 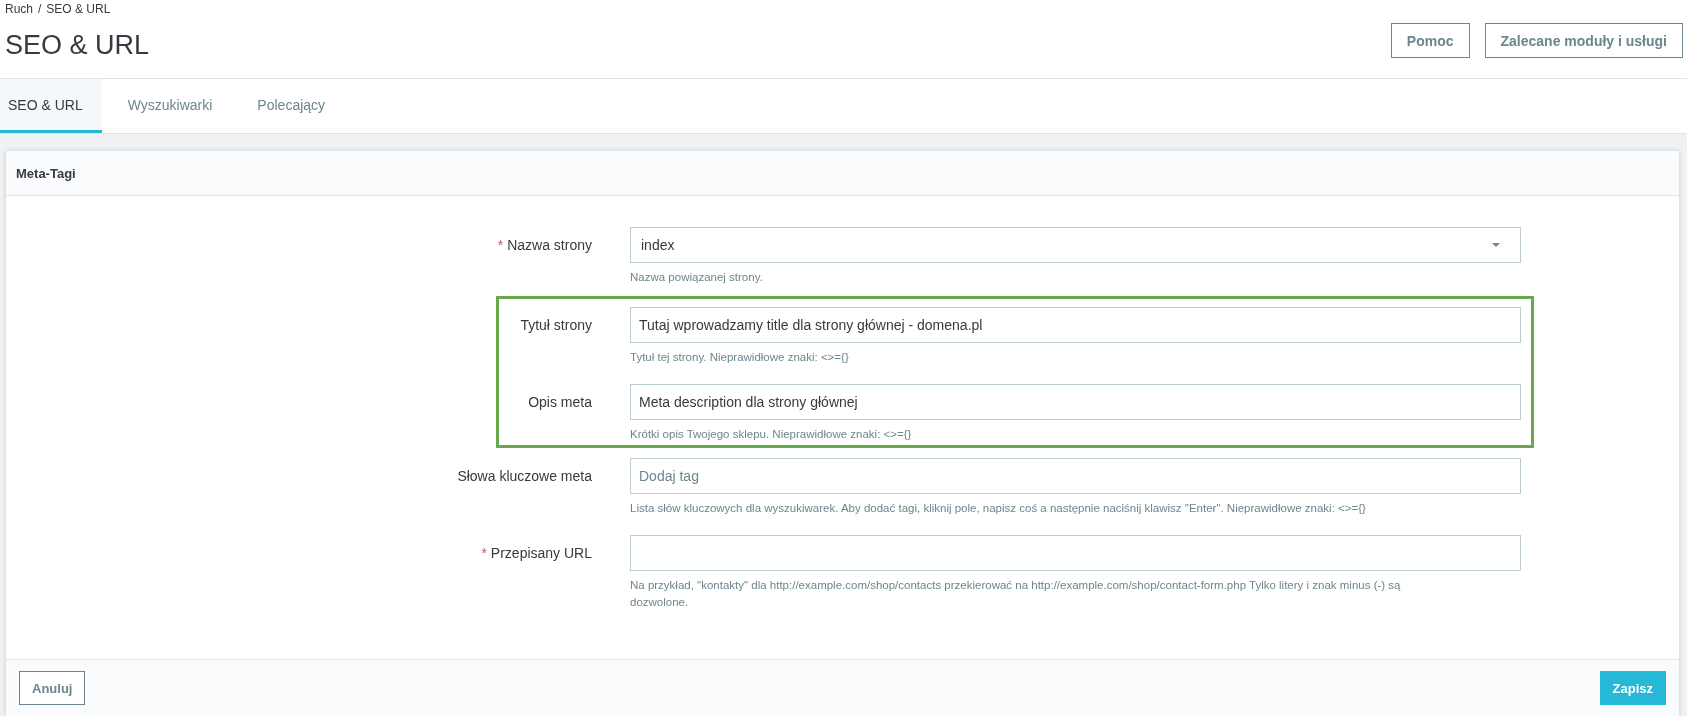 I want to click on input-field, so click(x=1075, y=553).